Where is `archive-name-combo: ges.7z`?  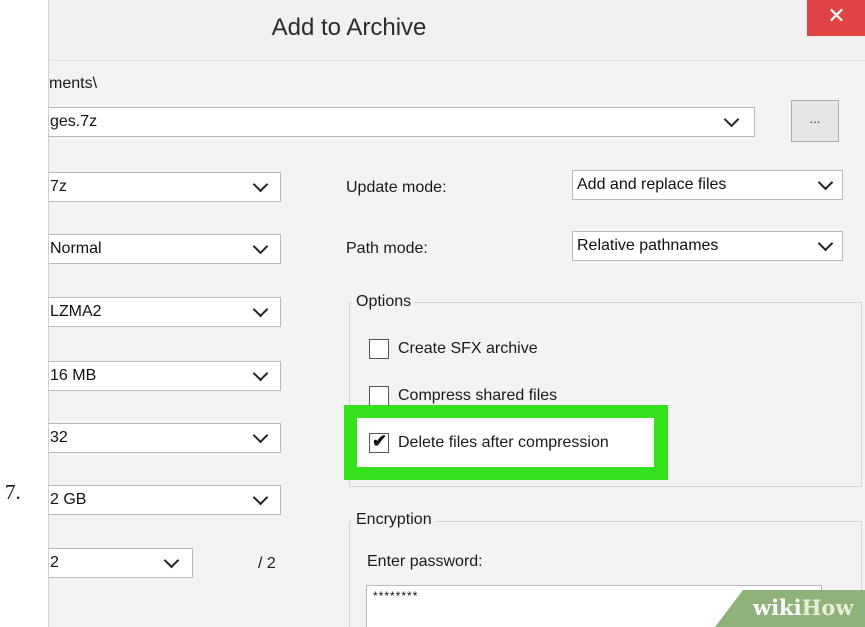
archive-name-combo: ges.7z is located at coordinates (402, 122).